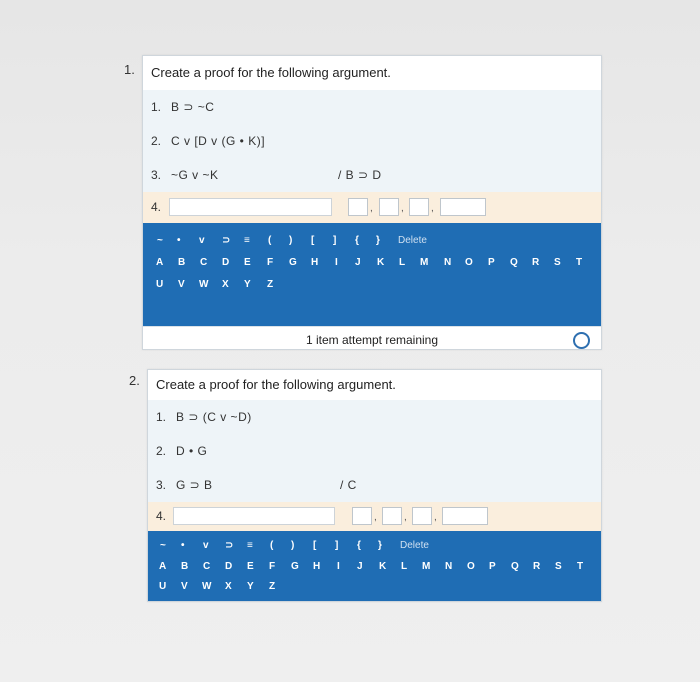  I want to click on premise-number: 2., so click(156, 141).